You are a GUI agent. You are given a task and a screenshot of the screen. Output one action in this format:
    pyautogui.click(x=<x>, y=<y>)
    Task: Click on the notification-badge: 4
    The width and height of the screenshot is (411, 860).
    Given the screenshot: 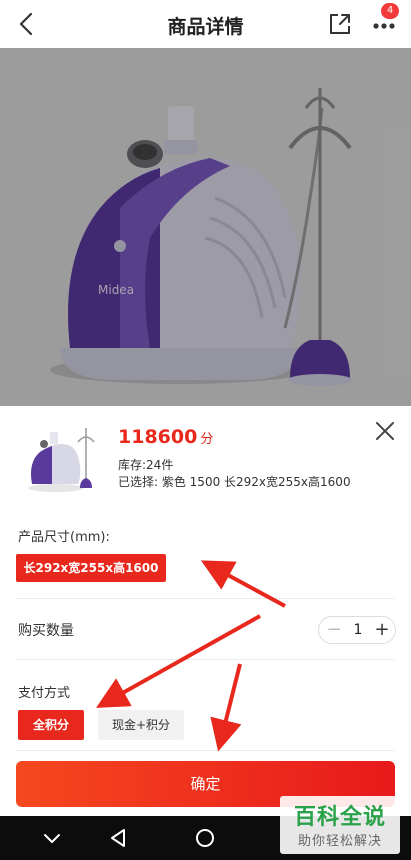 What is the action you would take?
    pyautogui.click(x=390, y=11)
    